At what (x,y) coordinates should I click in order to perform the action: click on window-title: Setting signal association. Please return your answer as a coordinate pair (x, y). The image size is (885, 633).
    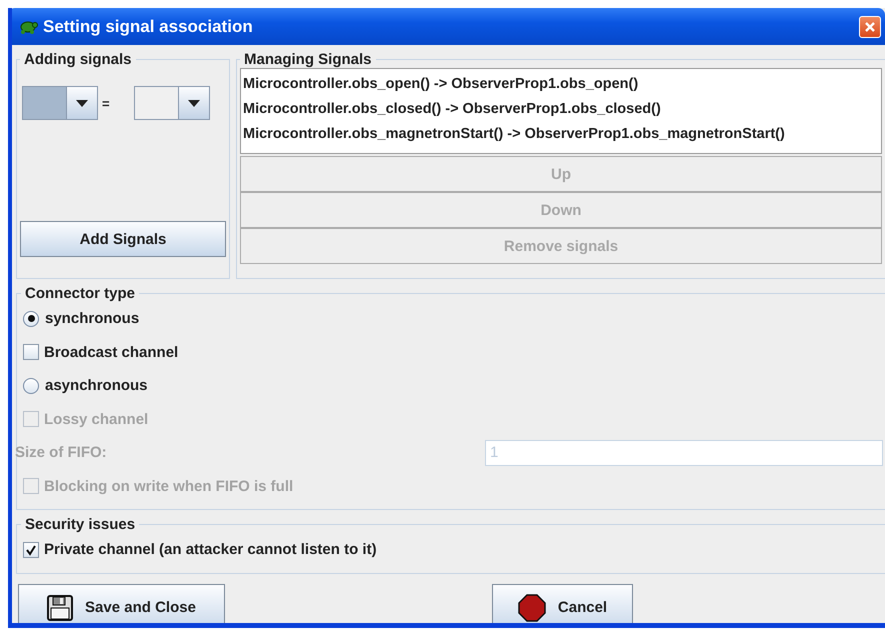
    Looking at the image, I should click on (148, 26).